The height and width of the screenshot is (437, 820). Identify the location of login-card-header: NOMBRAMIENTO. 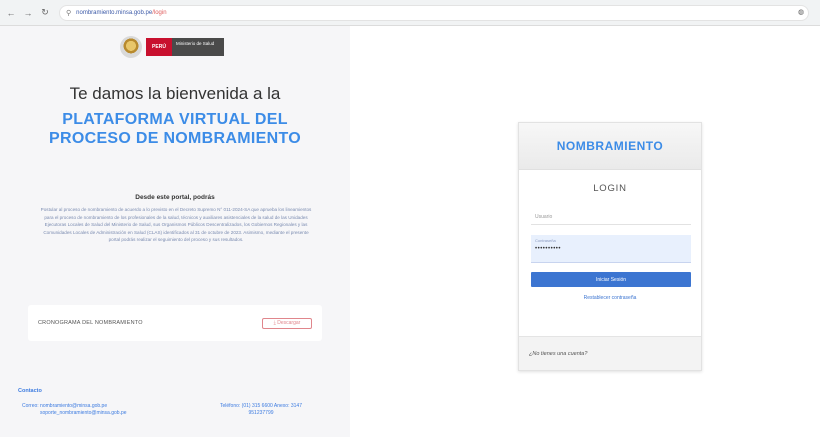
(610, 146).